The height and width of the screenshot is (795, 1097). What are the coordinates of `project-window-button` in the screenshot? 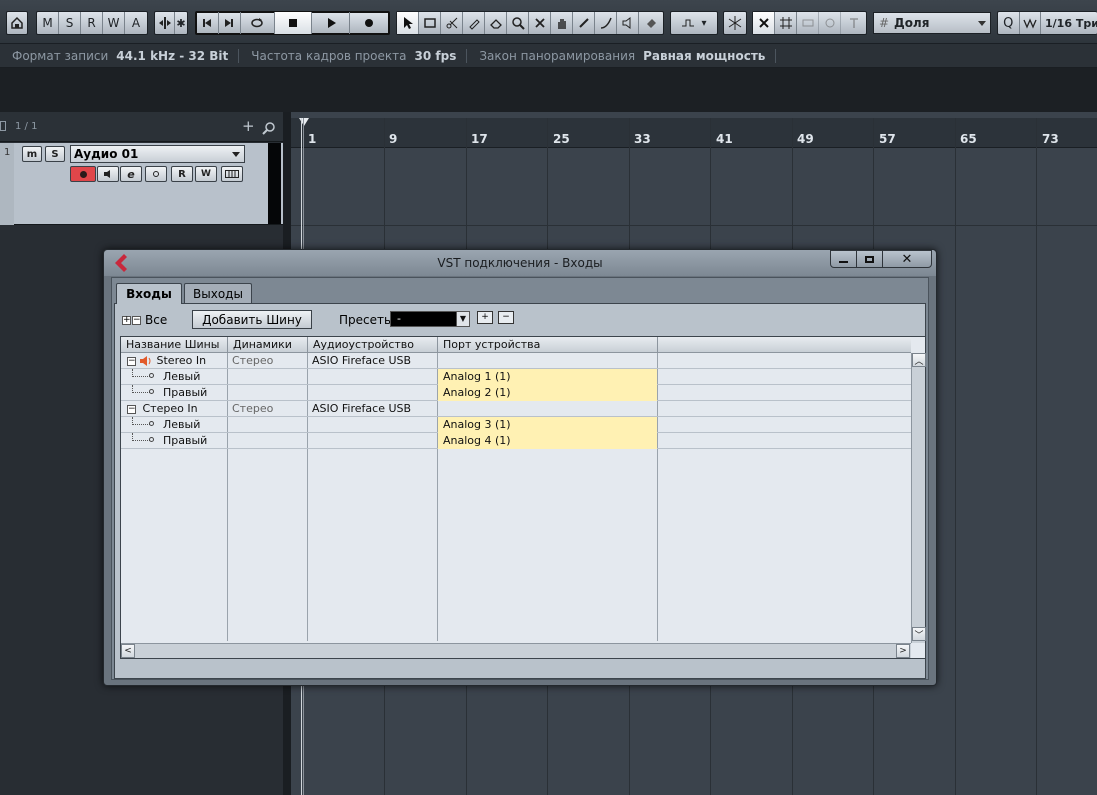 It's located at (17, 23).